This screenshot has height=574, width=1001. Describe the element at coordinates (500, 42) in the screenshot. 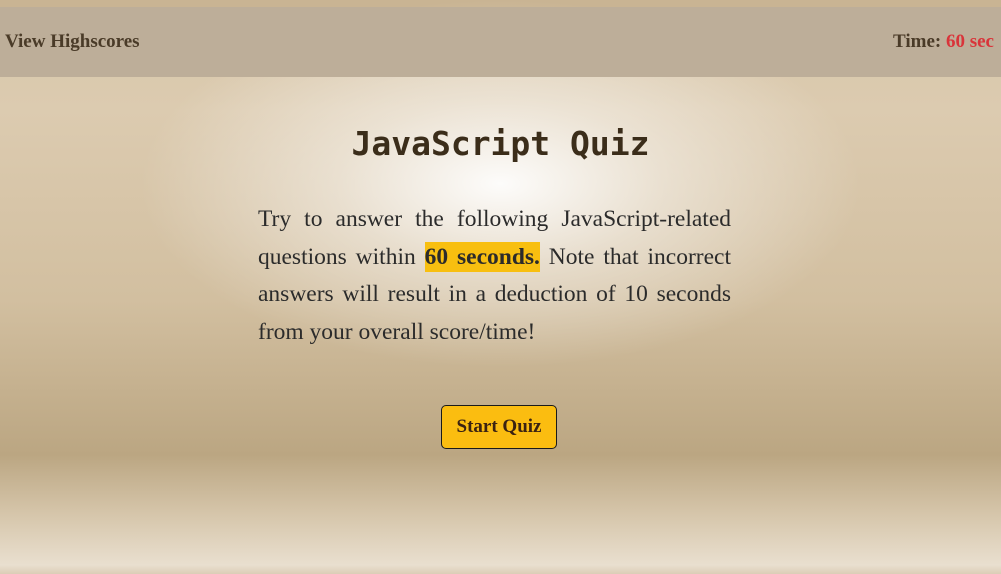

I see `top-nav-bar: View Highscores Time: 60 sec` at that location.